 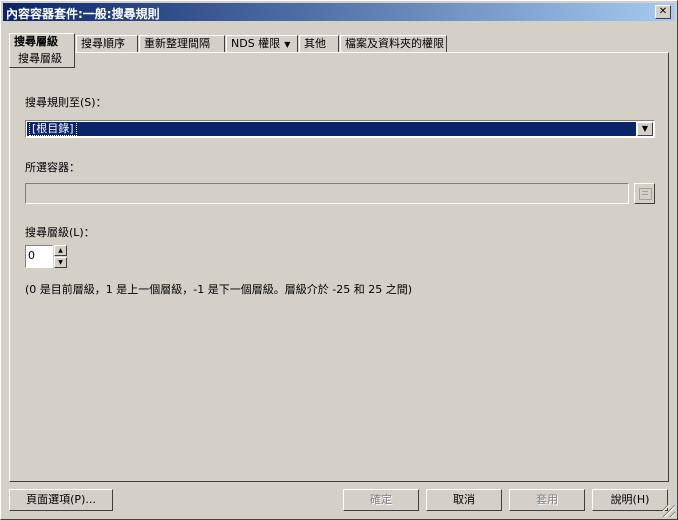 What do you see at coordinates (53, 128) in the screenshot?
I see `search-rule-value: [根目錄]` at bounding box center [53, 128].